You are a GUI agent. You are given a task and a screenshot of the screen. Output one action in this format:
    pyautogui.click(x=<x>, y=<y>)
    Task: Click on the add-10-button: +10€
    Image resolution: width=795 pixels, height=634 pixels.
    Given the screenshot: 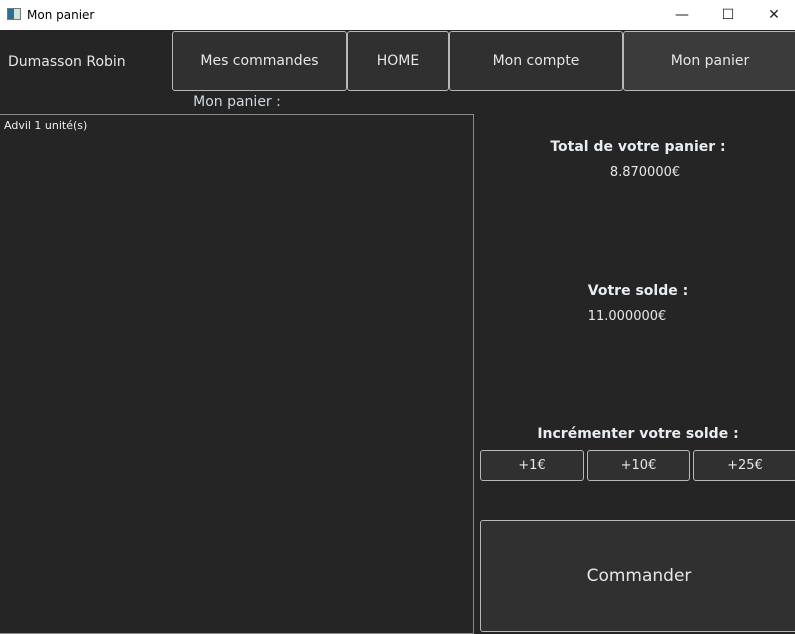 What is the action you would take?
    pyautogui.click(x=638, y=465)
    